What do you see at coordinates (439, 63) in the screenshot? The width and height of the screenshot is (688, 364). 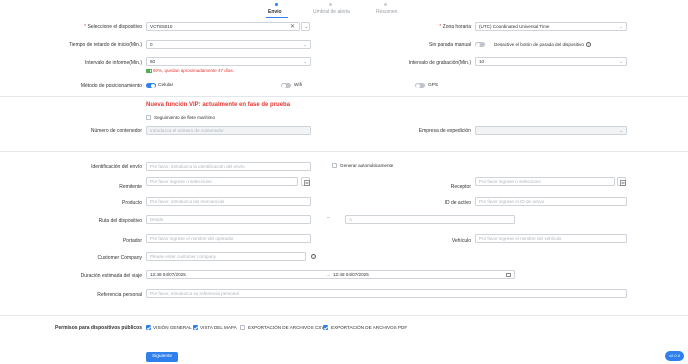 I see `record-interval-label: Intervalo de grabación(Min.)` at bounding box center [439, 63].